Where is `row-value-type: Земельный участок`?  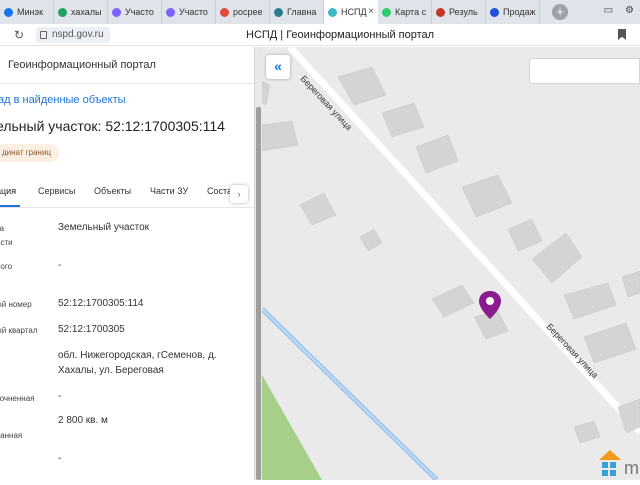
row-value-type: Земельный участок is located at coordinates (104, 227).